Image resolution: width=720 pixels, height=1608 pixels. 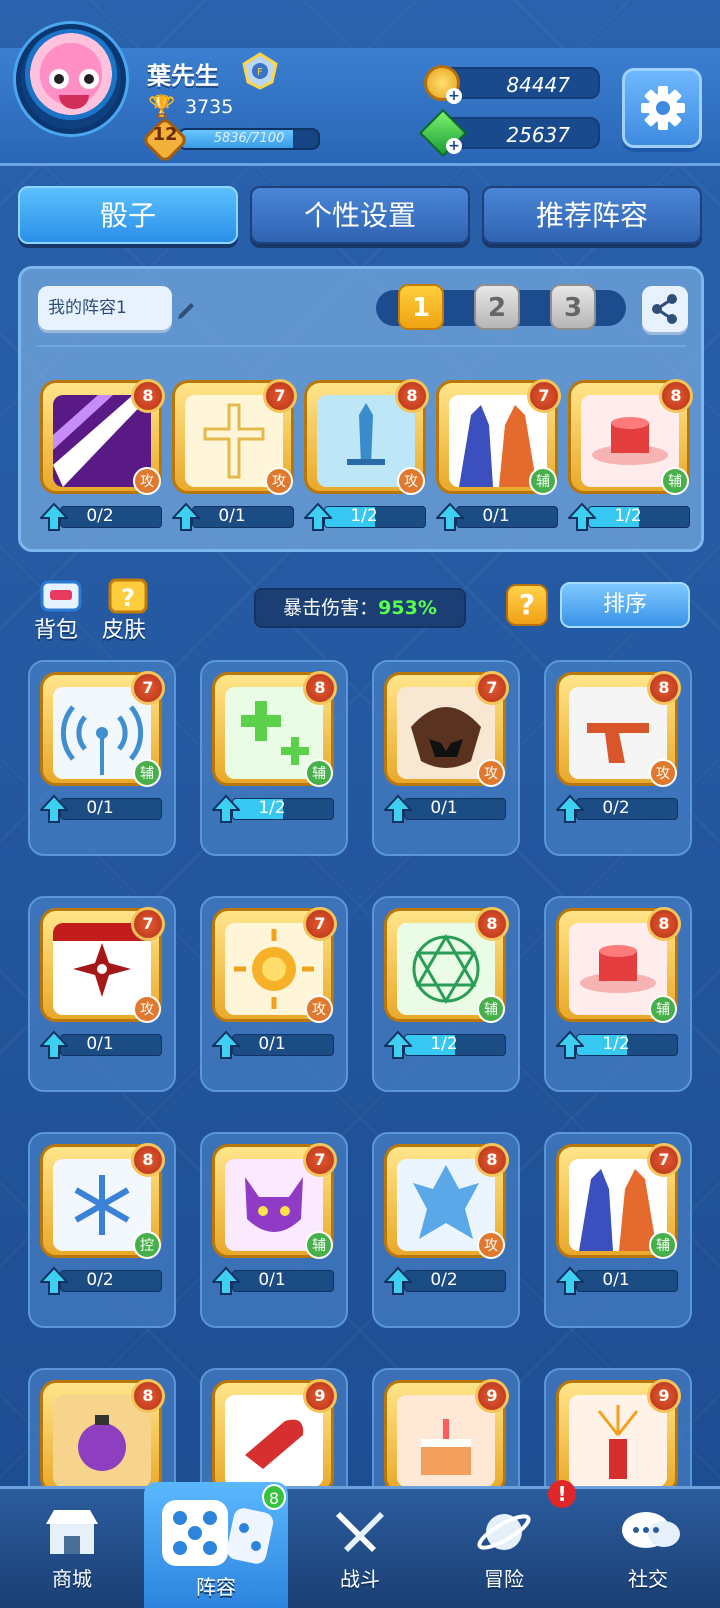 What do you see at coordinates (592, 215) in the screenshot?
I see `tab-recommended: 推荐阵容` at bounding box center [592, 215].